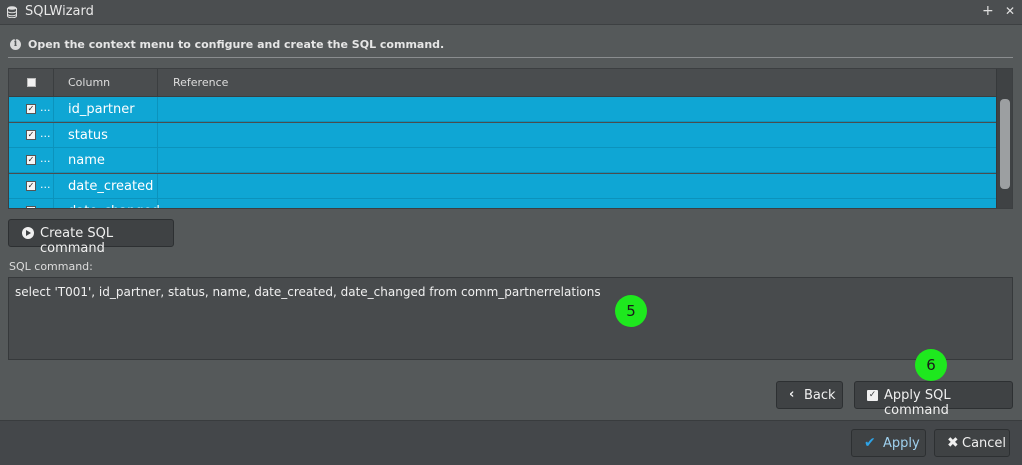 The image size is (1022, 465). What do you see at coordinates (953, 443) in the screenshot?
I see `close-icon: ✖` at bounding box center [953, 443].